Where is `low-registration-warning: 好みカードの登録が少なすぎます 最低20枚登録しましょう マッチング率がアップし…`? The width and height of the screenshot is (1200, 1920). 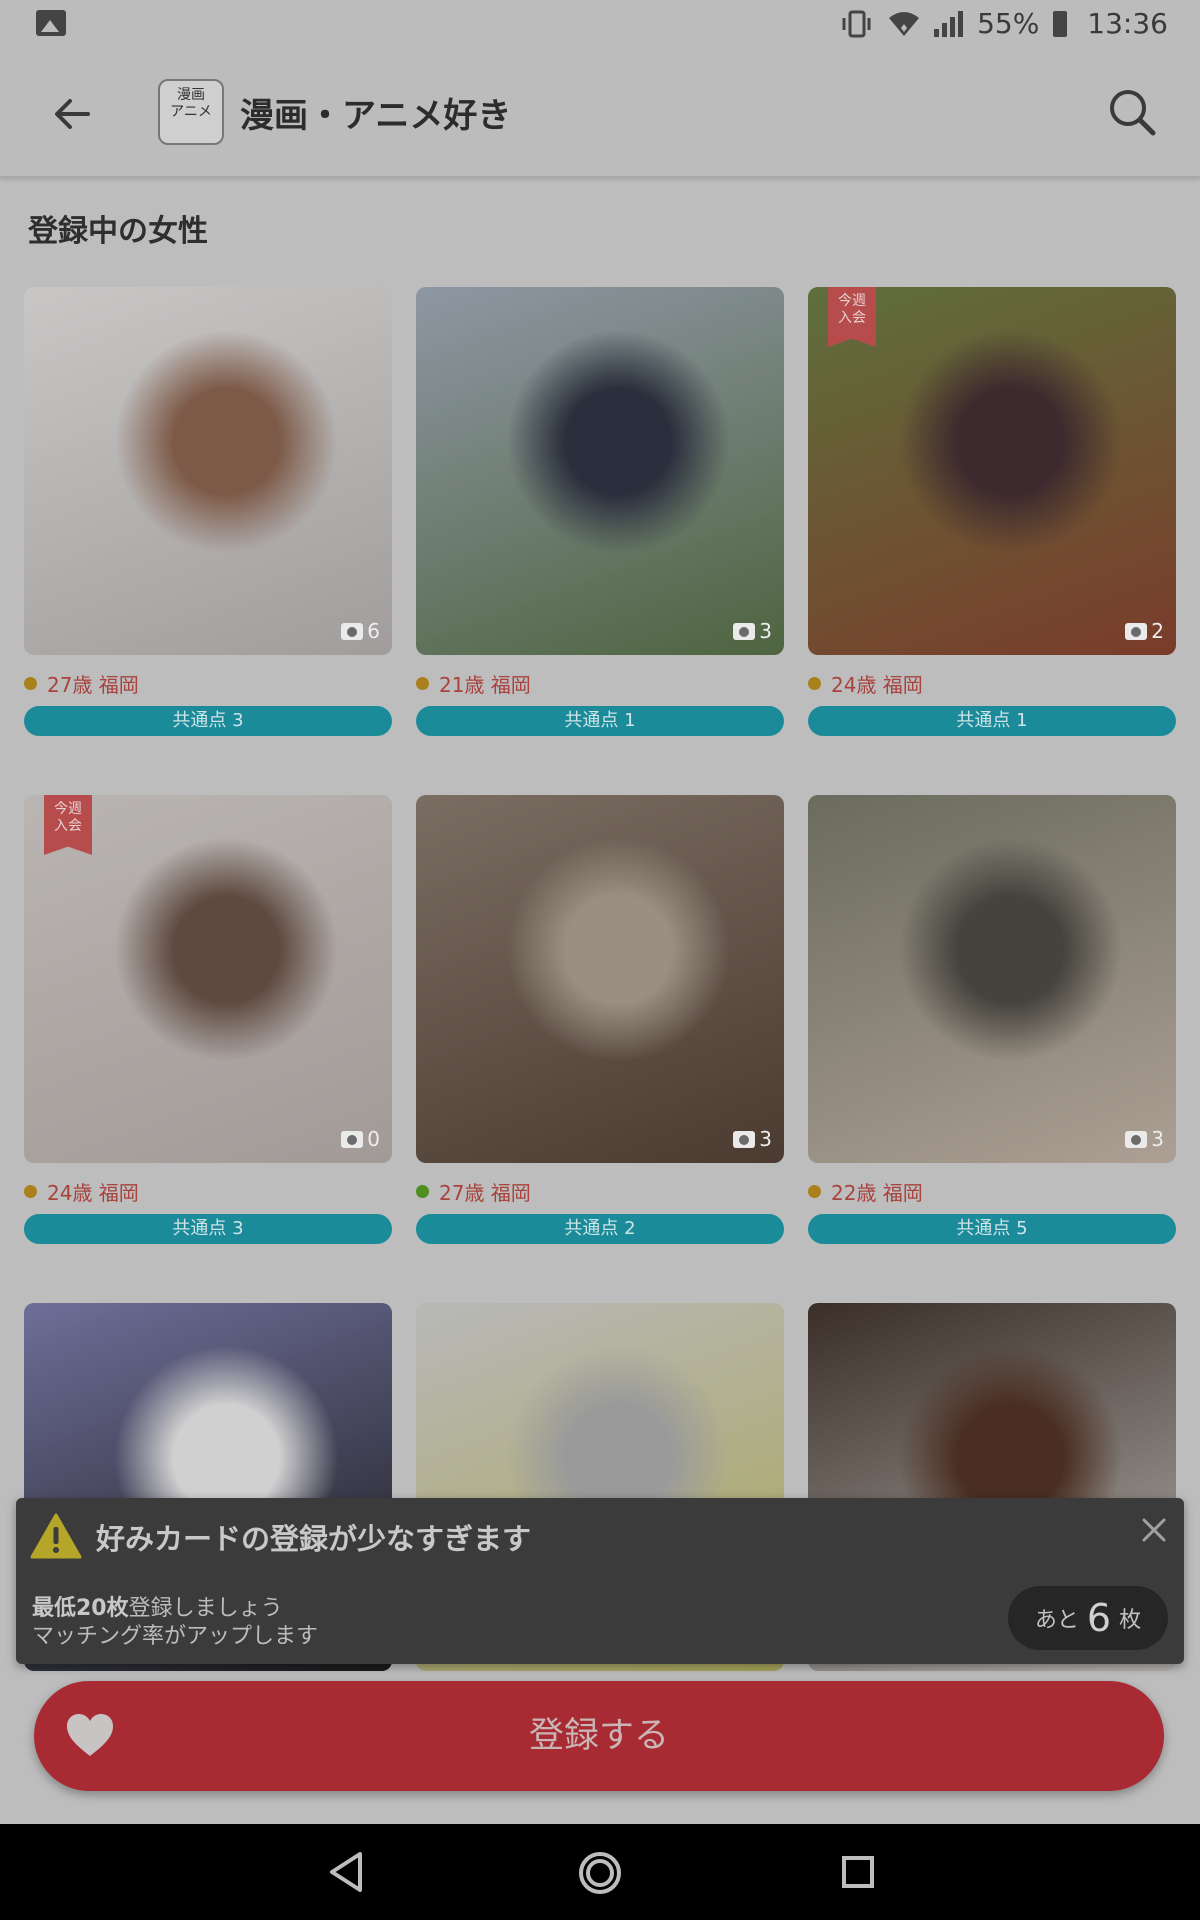 low-registration-warning: 好みカードの登録が少なすぎます 最低20枚登録しましょう マッチング率がアップし… is located at coordinates (600, 1581).